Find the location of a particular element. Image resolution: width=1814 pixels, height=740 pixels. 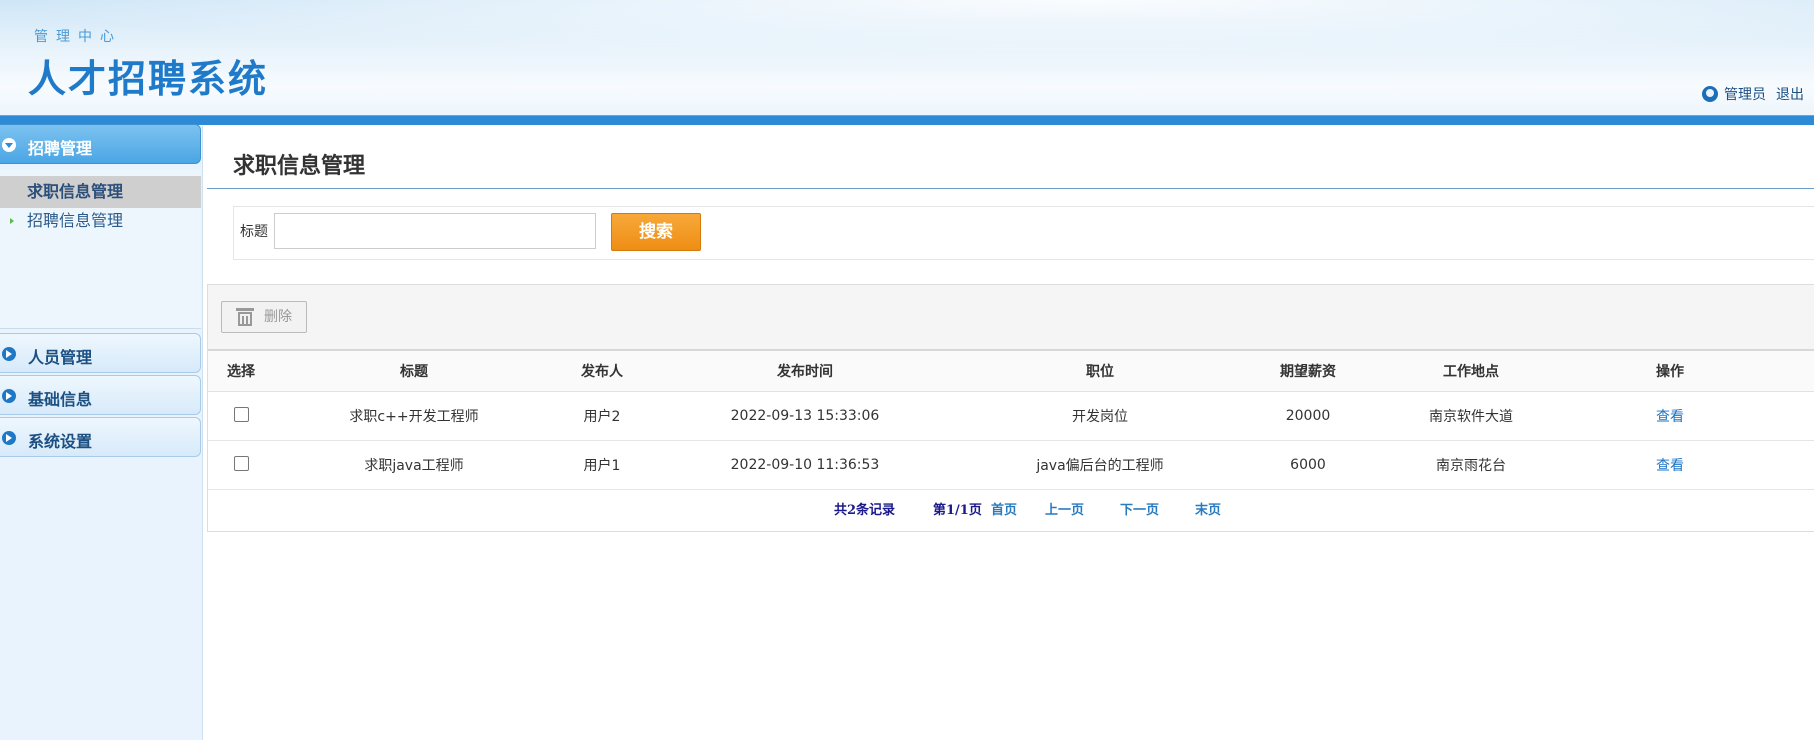

pager-total: 共2条记录 is located at coordinates (865, 510).